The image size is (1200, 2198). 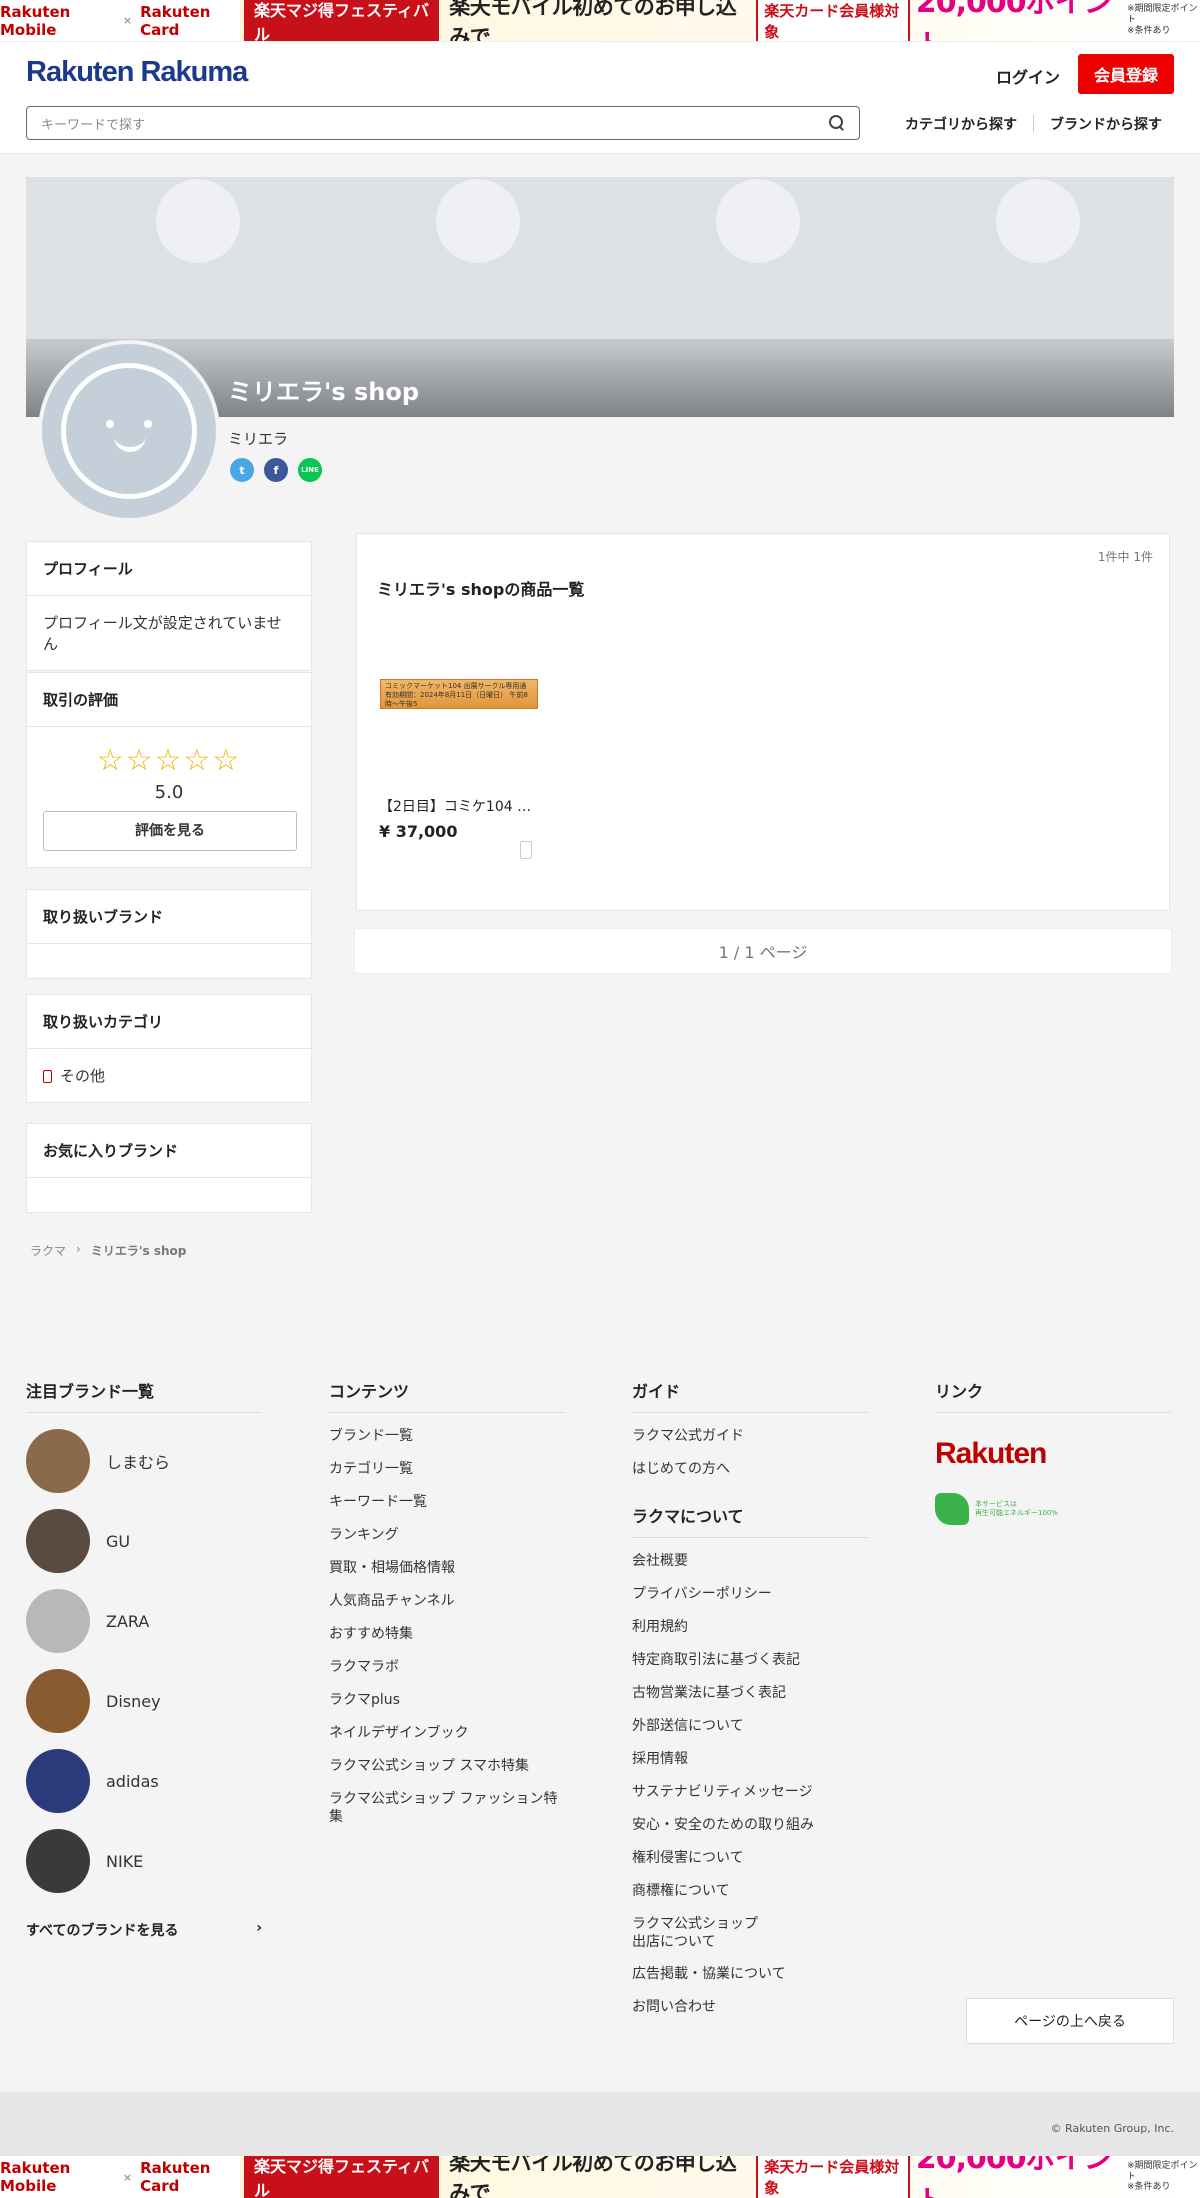 What do you see at coordinates (162, 633) in the screenshot?
I see `profile-text: プロフィール文が設定されていません` at bounding box center [162, 633].